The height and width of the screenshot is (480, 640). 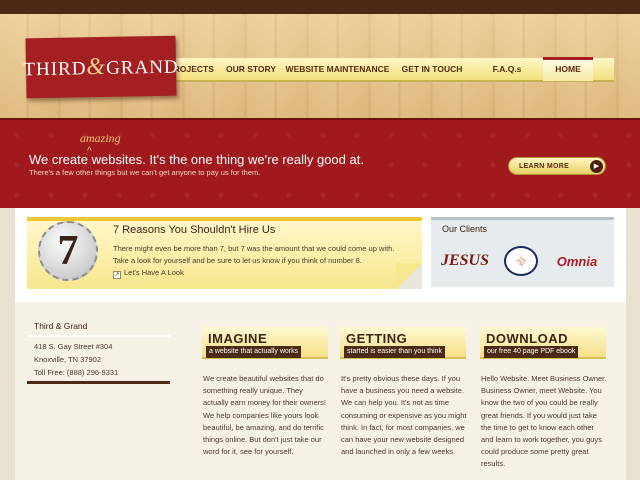 What do you see at coordinates (568, 69) in the screenshot?
I see `nav-item-home: HOME` at bounding box center [568, 69].